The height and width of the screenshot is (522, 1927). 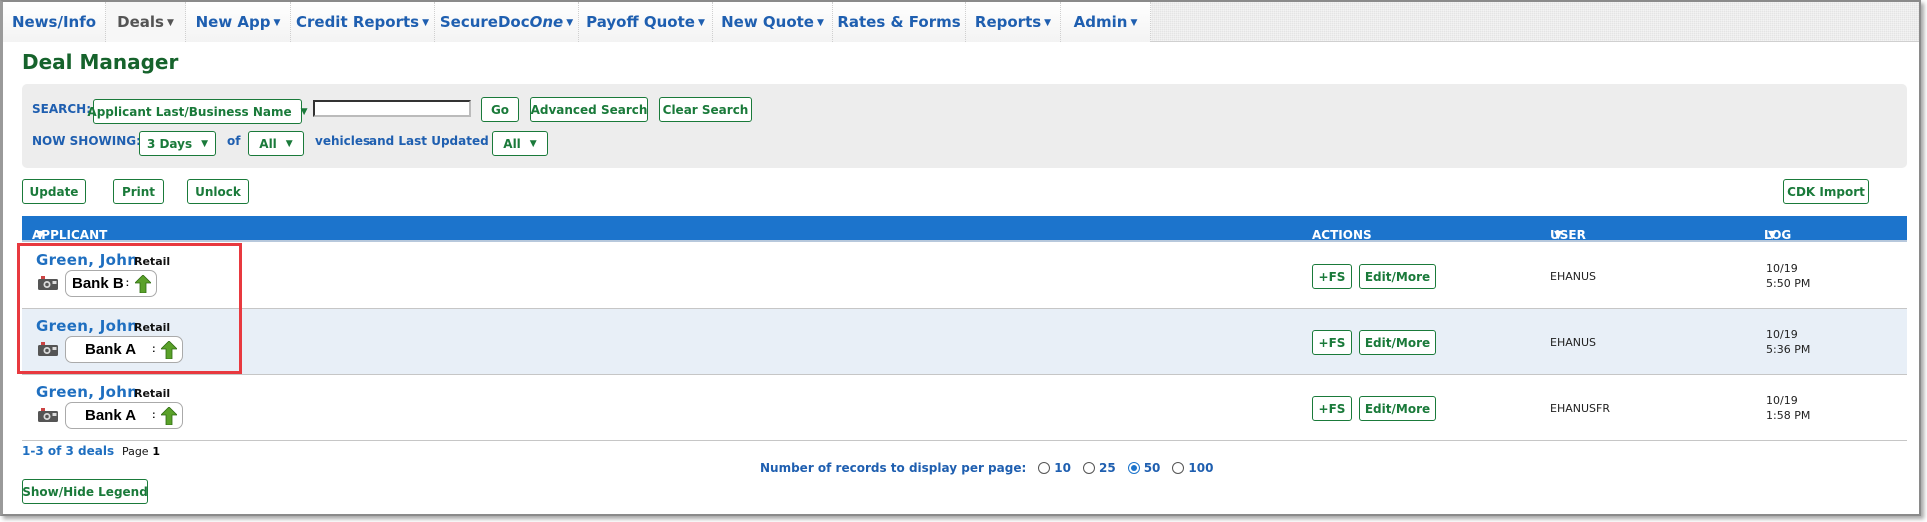 I want to click on option-label: 50, so click(x=1152, y=468).